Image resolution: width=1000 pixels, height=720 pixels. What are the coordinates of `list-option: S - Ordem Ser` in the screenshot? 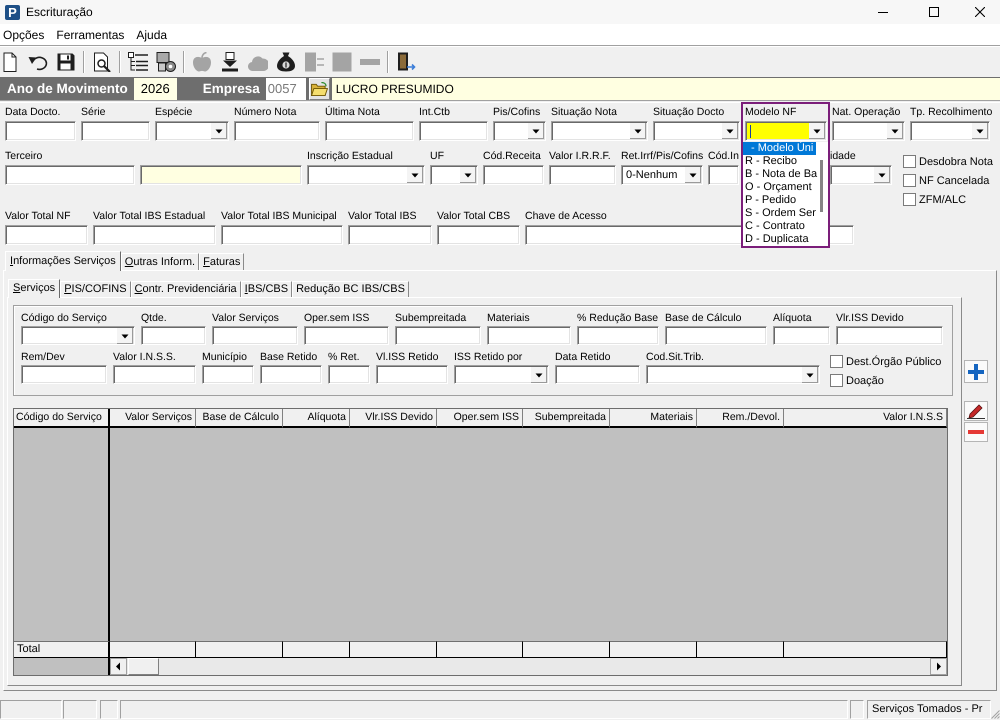 It's located at (779, 213).